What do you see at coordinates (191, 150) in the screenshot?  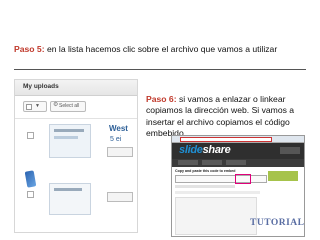 I see `logo-slide: slide` at bounding box center [191, 150].